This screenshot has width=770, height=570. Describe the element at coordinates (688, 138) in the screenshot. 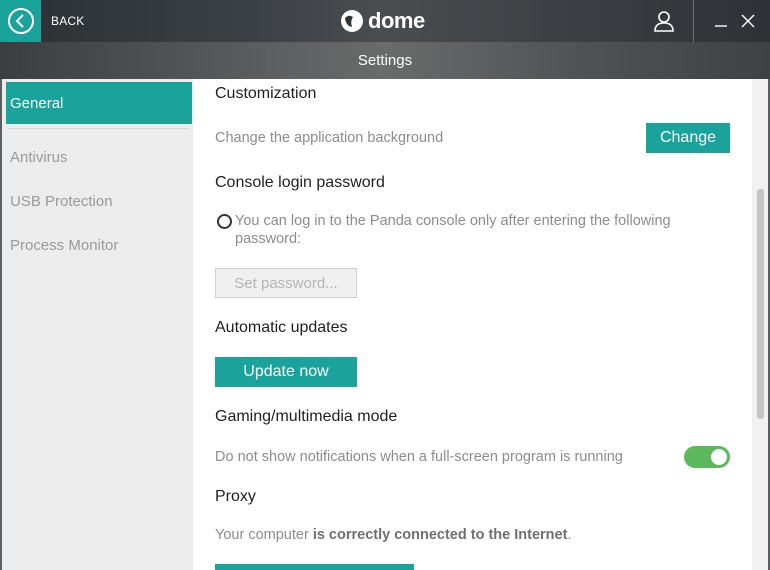

I see `change-background-button: Change` at that location.